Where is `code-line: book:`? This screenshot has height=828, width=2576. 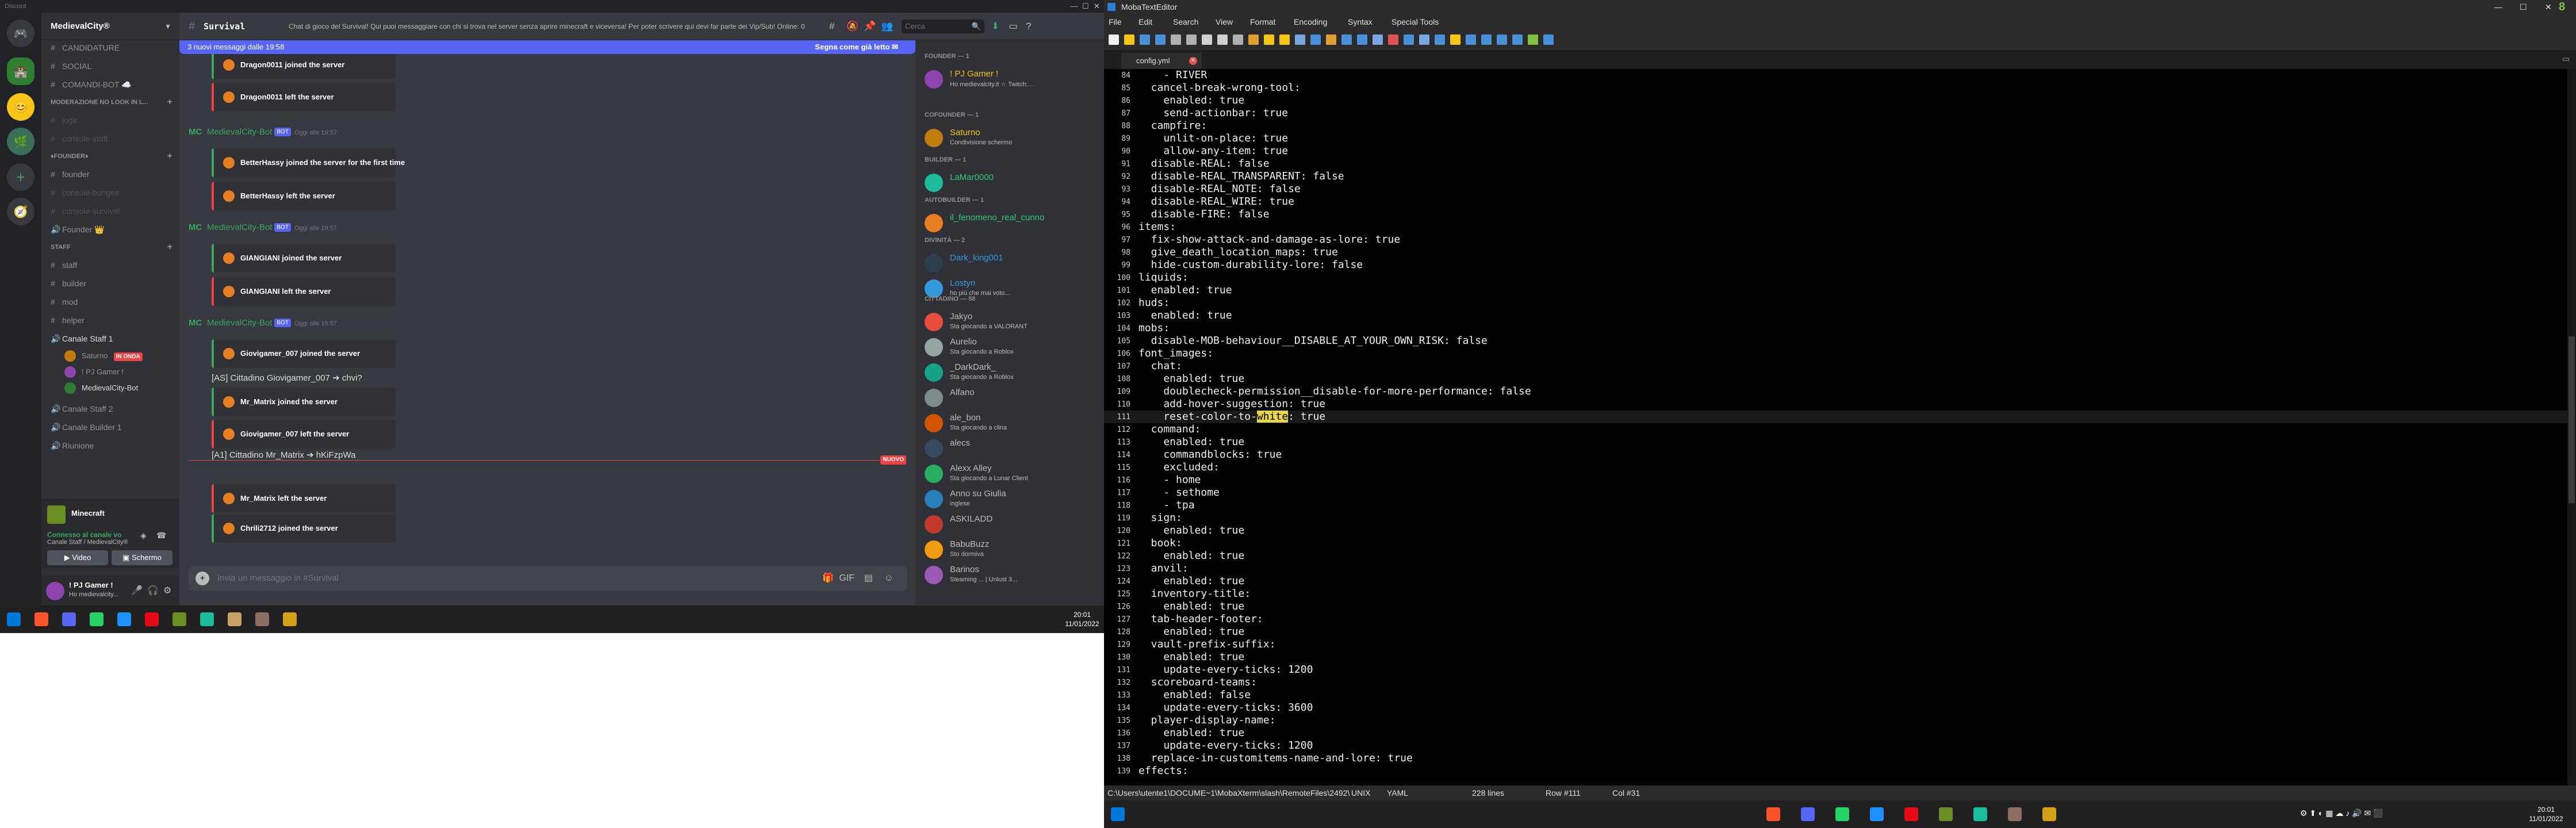
code-line: book: is located at coordinates (1160, 543).